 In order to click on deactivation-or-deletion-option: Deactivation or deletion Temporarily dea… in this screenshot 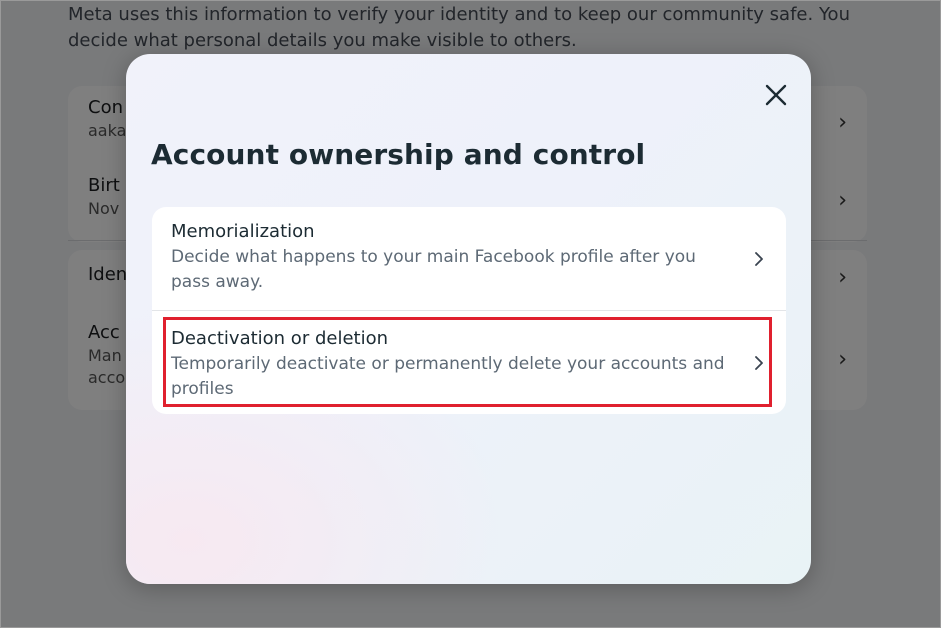, I will do `click(469, 362)`.